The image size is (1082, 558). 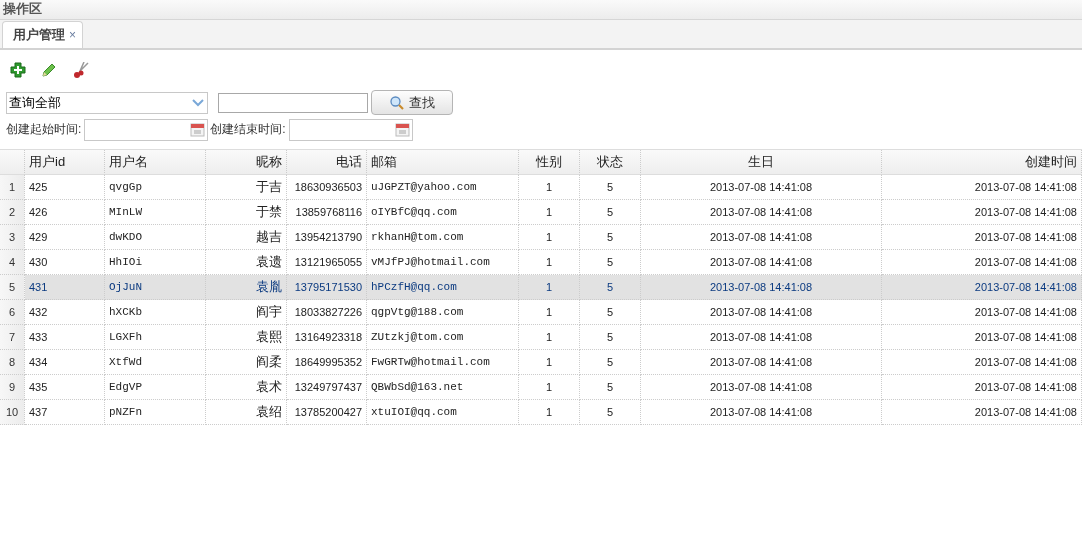 What do you see at coordinates (327, 287) in the screenshot?
I see `table-cell: 13795171530` at bounding box center [327, 287].